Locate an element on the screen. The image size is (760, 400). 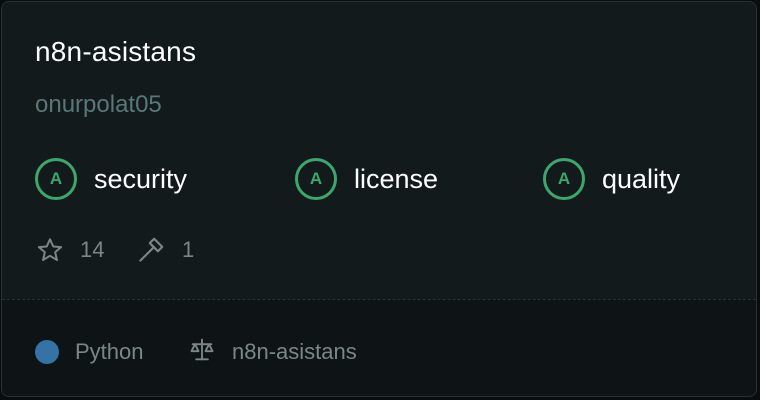
repo-name: n8n-asistans is located at coordinates (115, 52).